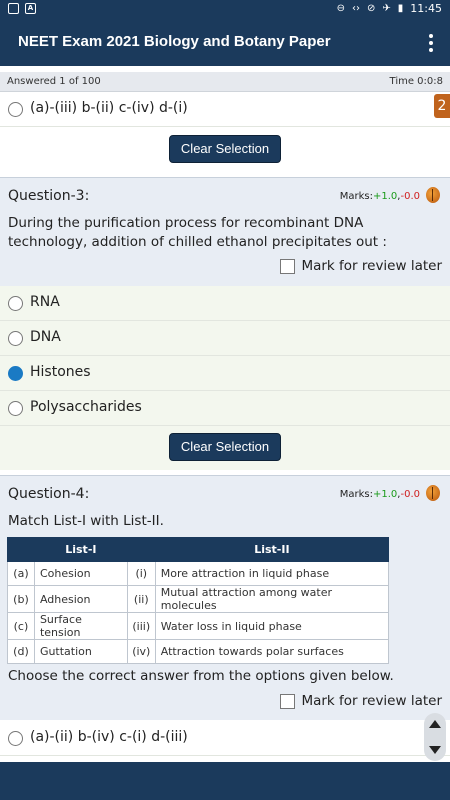  What do you see at coordinates (272, 573) in the screenshot?
I see `table-cell: More attraction in liquid phase` at bounding box center [272, 573].